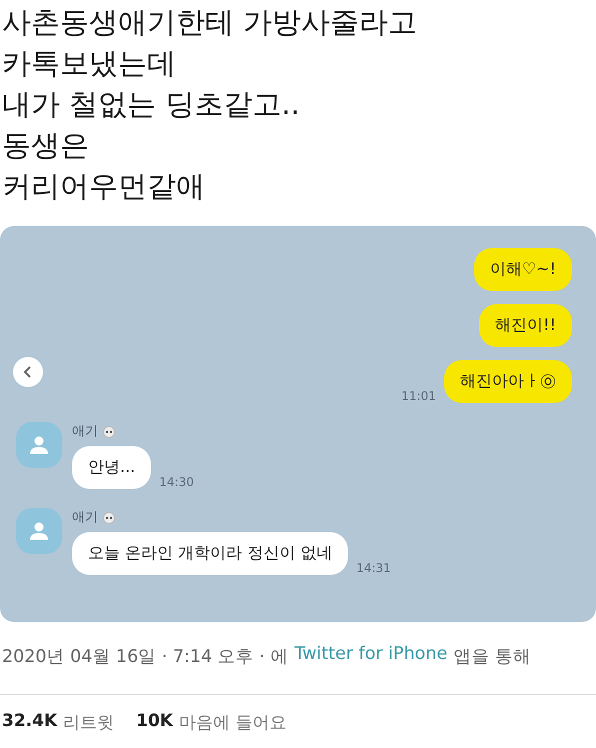 Image resolution: width=596 pixels, height=748 pixels. I want to click on stat-count: 32.4K, so click(30, 722).